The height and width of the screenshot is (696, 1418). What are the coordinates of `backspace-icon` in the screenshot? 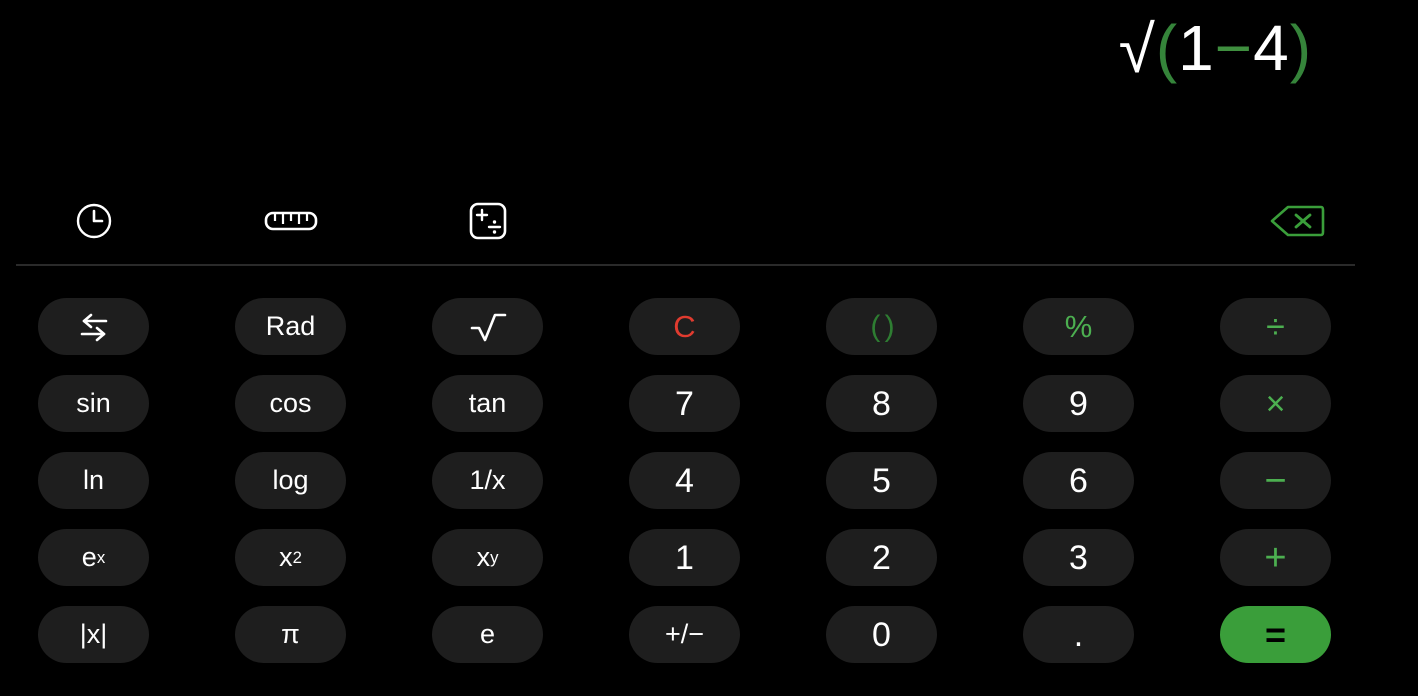 It's located at (1297, 221).